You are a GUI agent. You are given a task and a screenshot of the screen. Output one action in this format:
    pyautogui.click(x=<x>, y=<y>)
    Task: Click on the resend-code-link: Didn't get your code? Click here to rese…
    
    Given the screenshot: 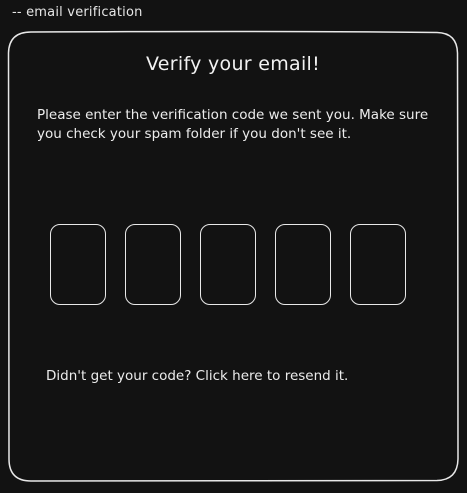 What is the action you would take?
    pyautogui.click(x=197, y=376)
    